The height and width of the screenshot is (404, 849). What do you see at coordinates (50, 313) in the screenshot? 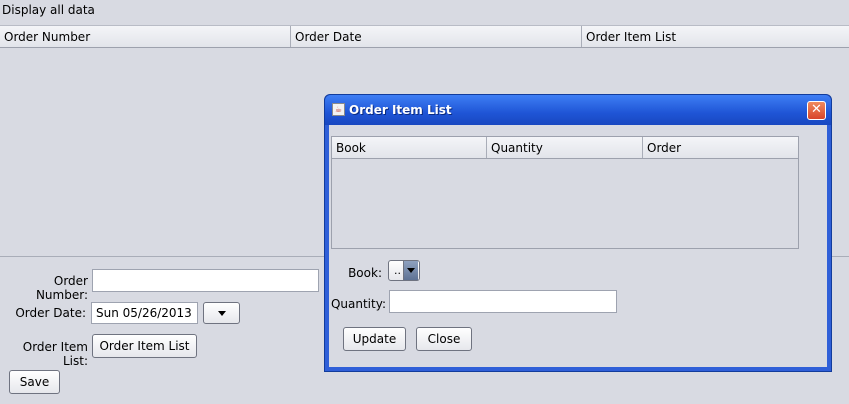
I see `order-date-label: Order Date:` at bounding box center [50, 313].